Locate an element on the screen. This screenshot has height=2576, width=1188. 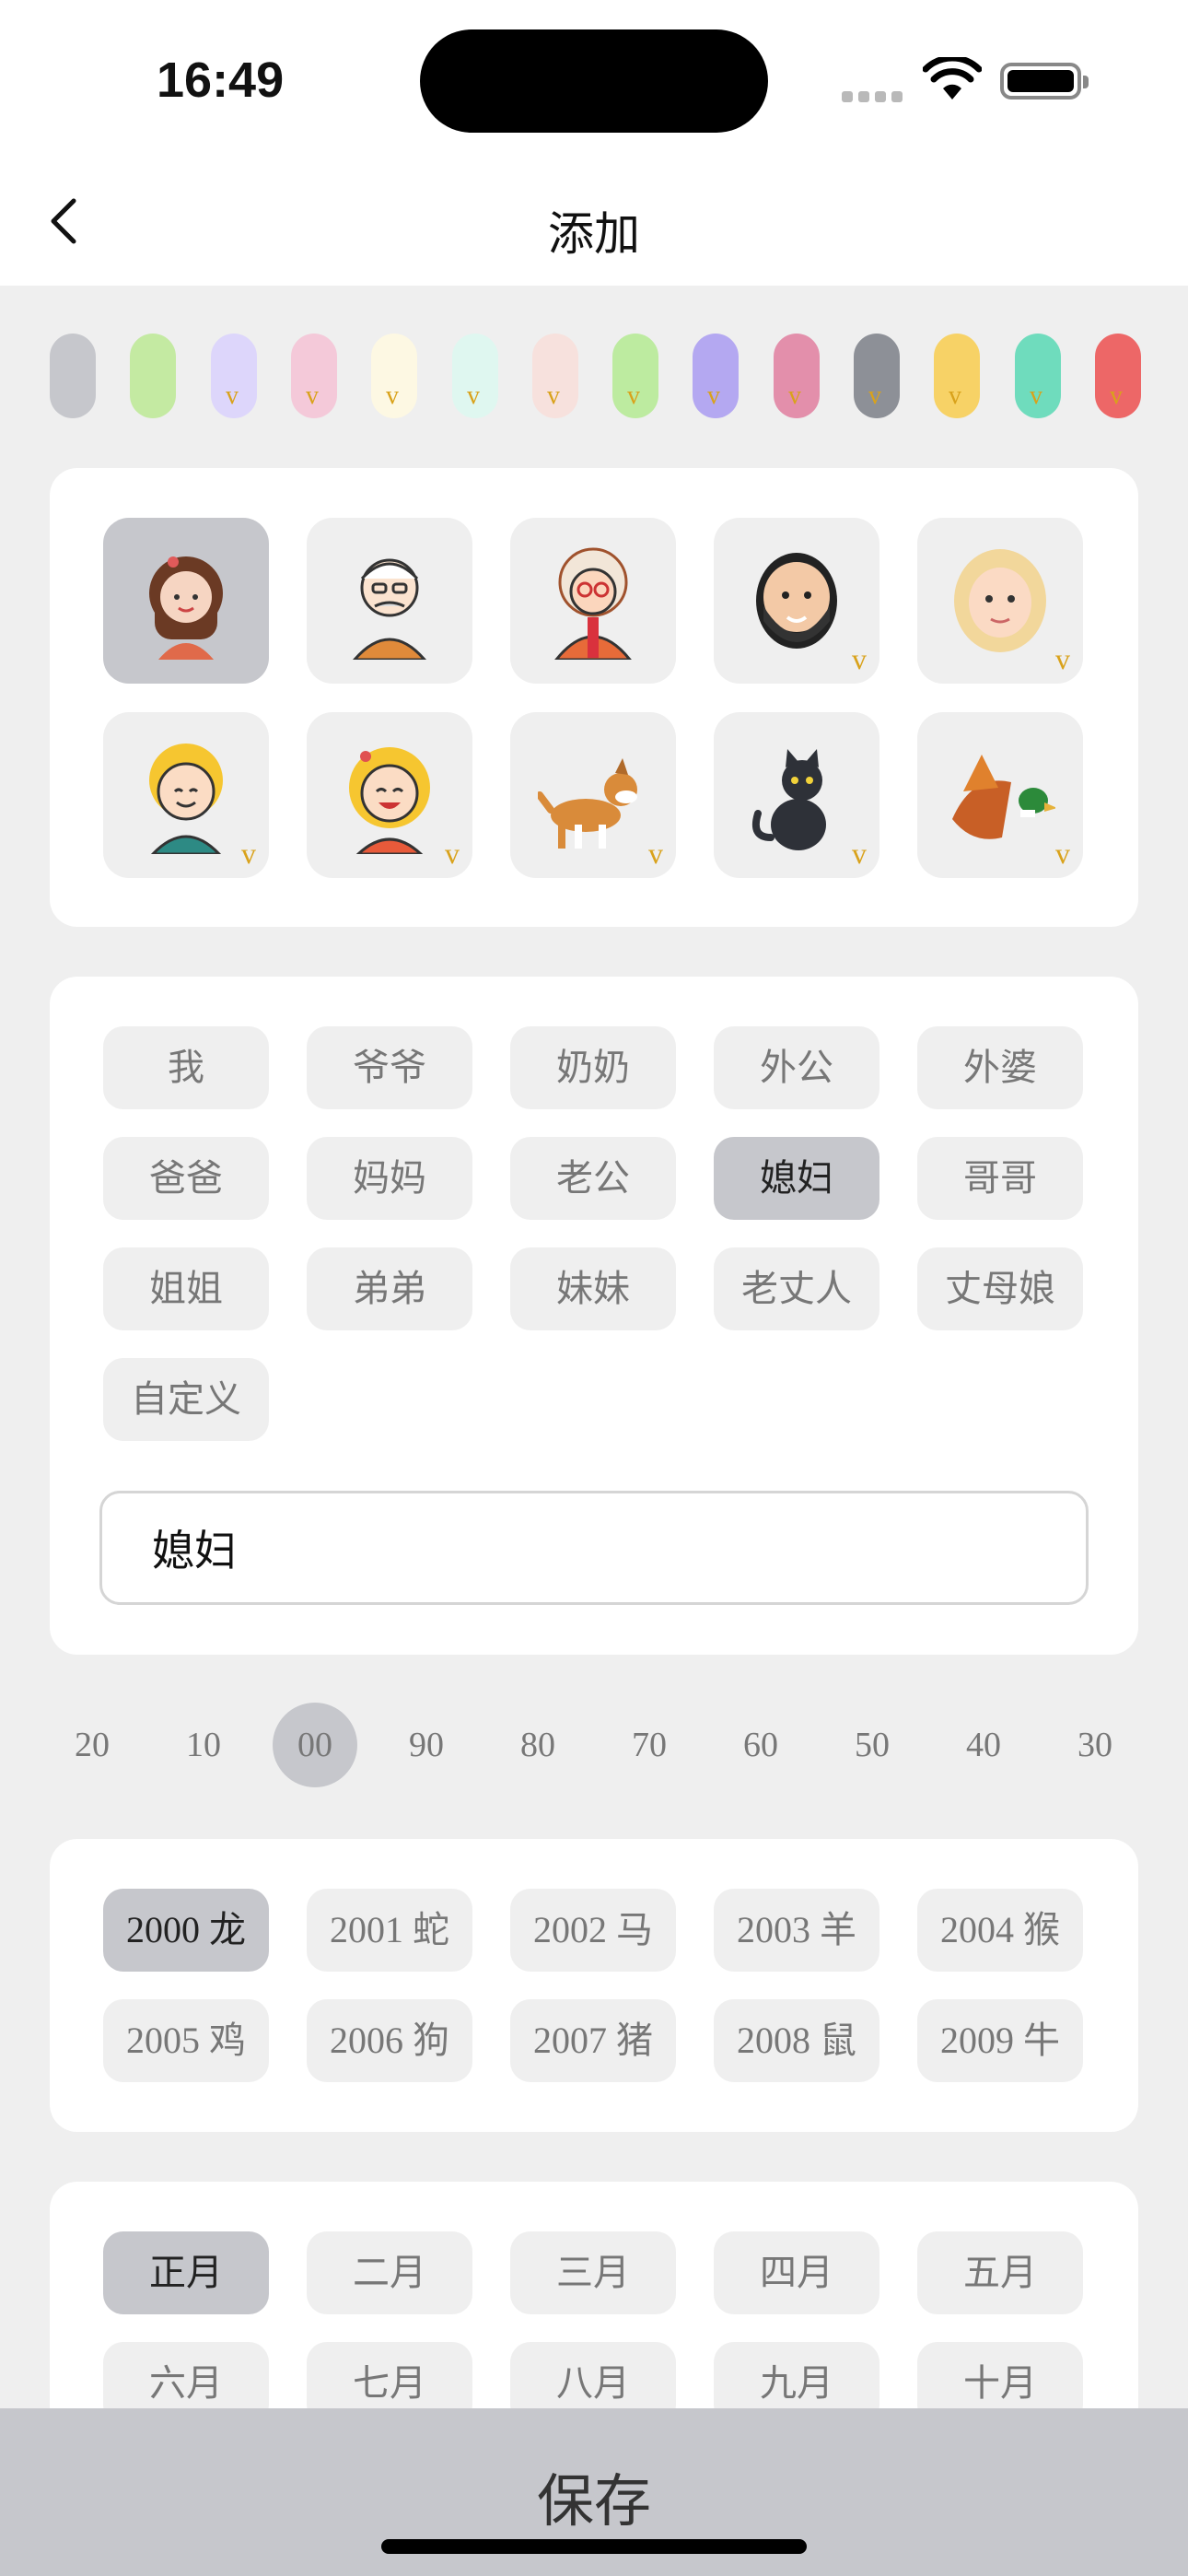
girl-avatar-icon is located at coordinates (186, 608).